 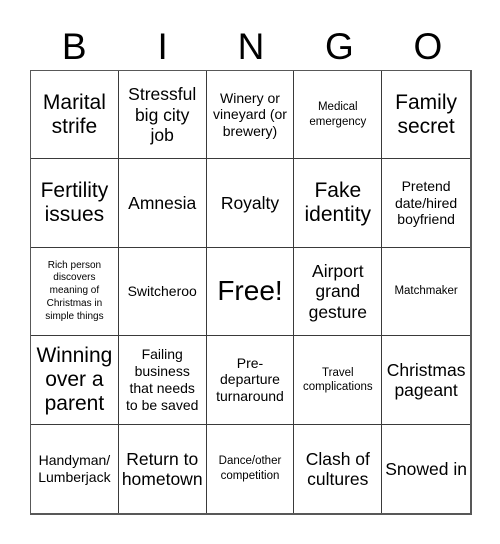 I want to click on bingo-cell: Amnesia, so click(x=162, y=203).